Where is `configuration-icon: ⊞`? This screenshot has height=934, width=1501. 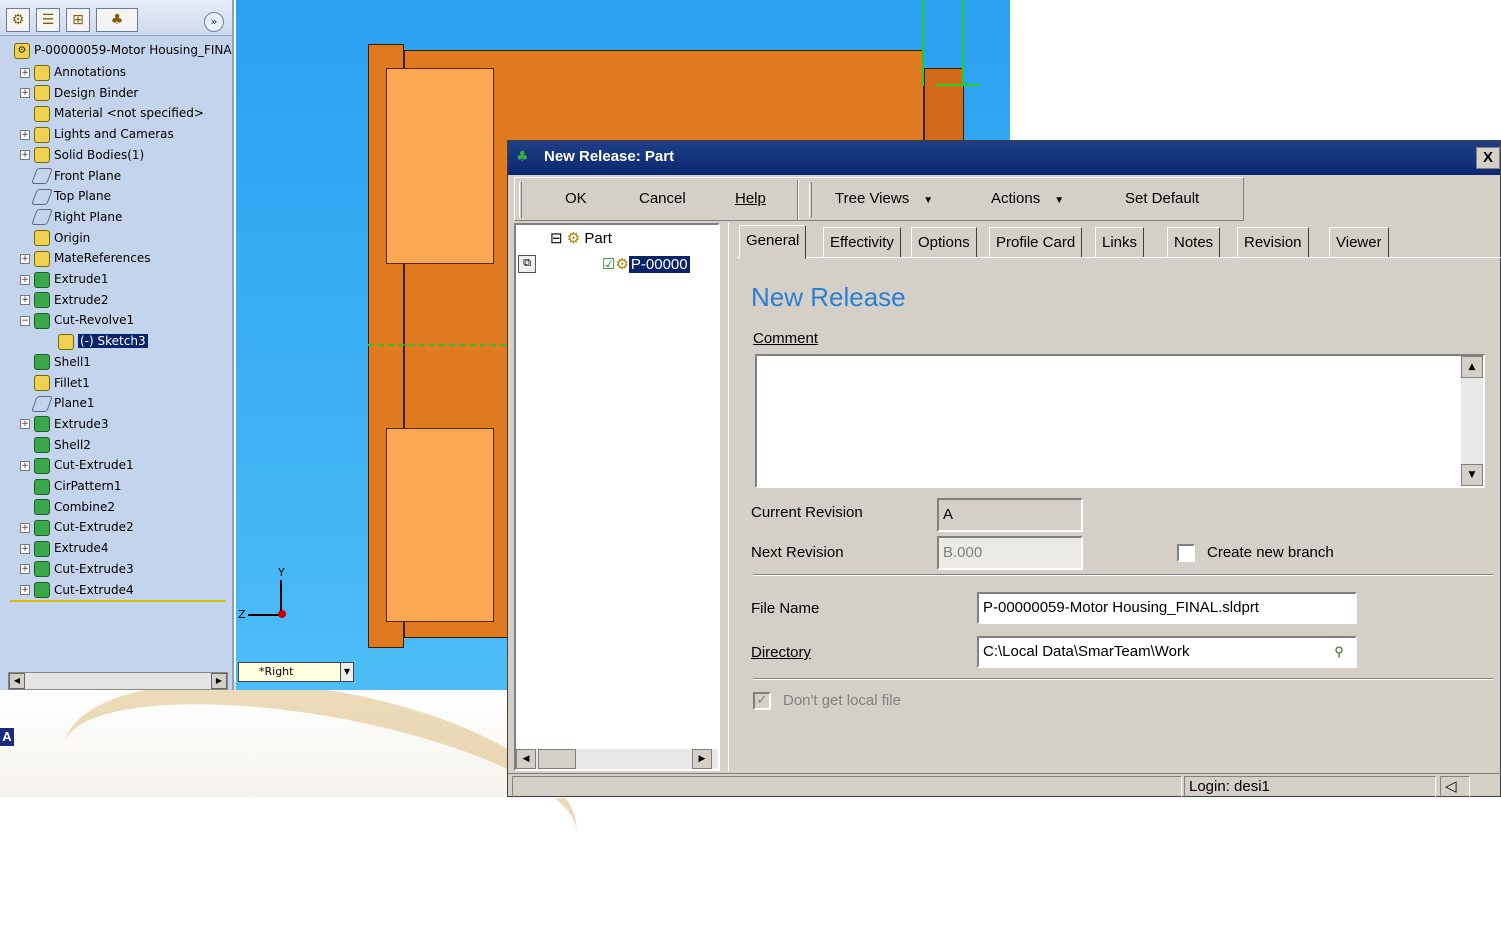 configuration-icon: ⊞ is located at coordinates (78, 20).